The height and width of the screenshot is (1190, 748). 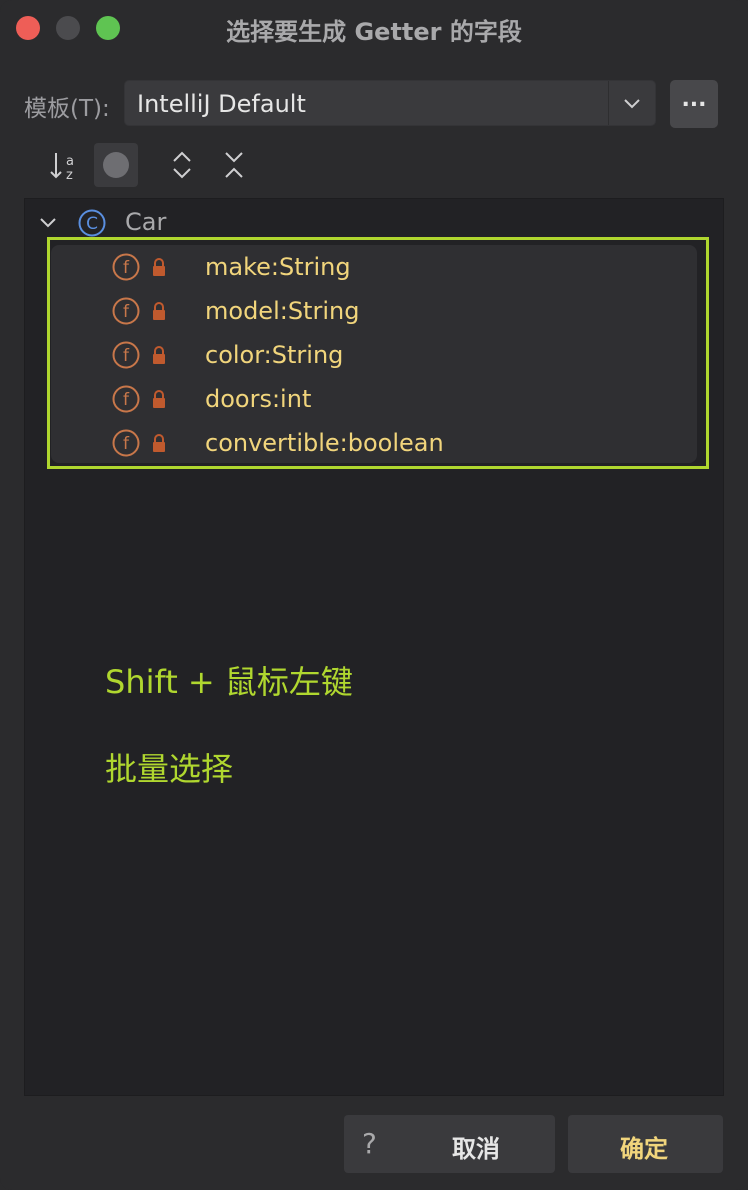 I want to click on template-label: 模板(T):, so click(x=67, y=109).